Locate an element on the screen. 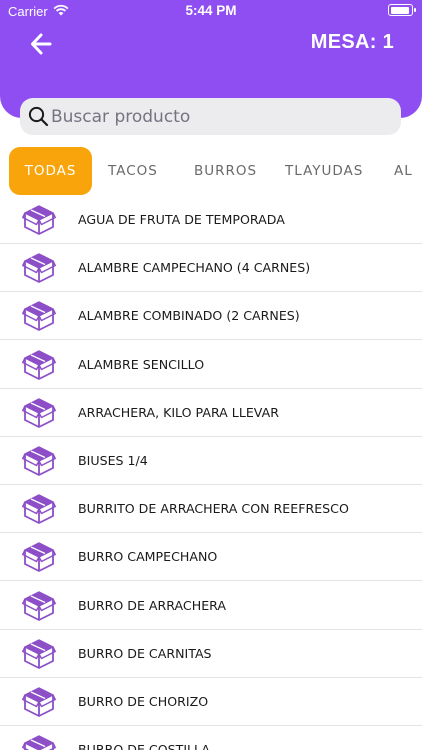  product-row: BURRITO DE ARRACHERA CON REEFRESCO is located at coordinates (211, 509).